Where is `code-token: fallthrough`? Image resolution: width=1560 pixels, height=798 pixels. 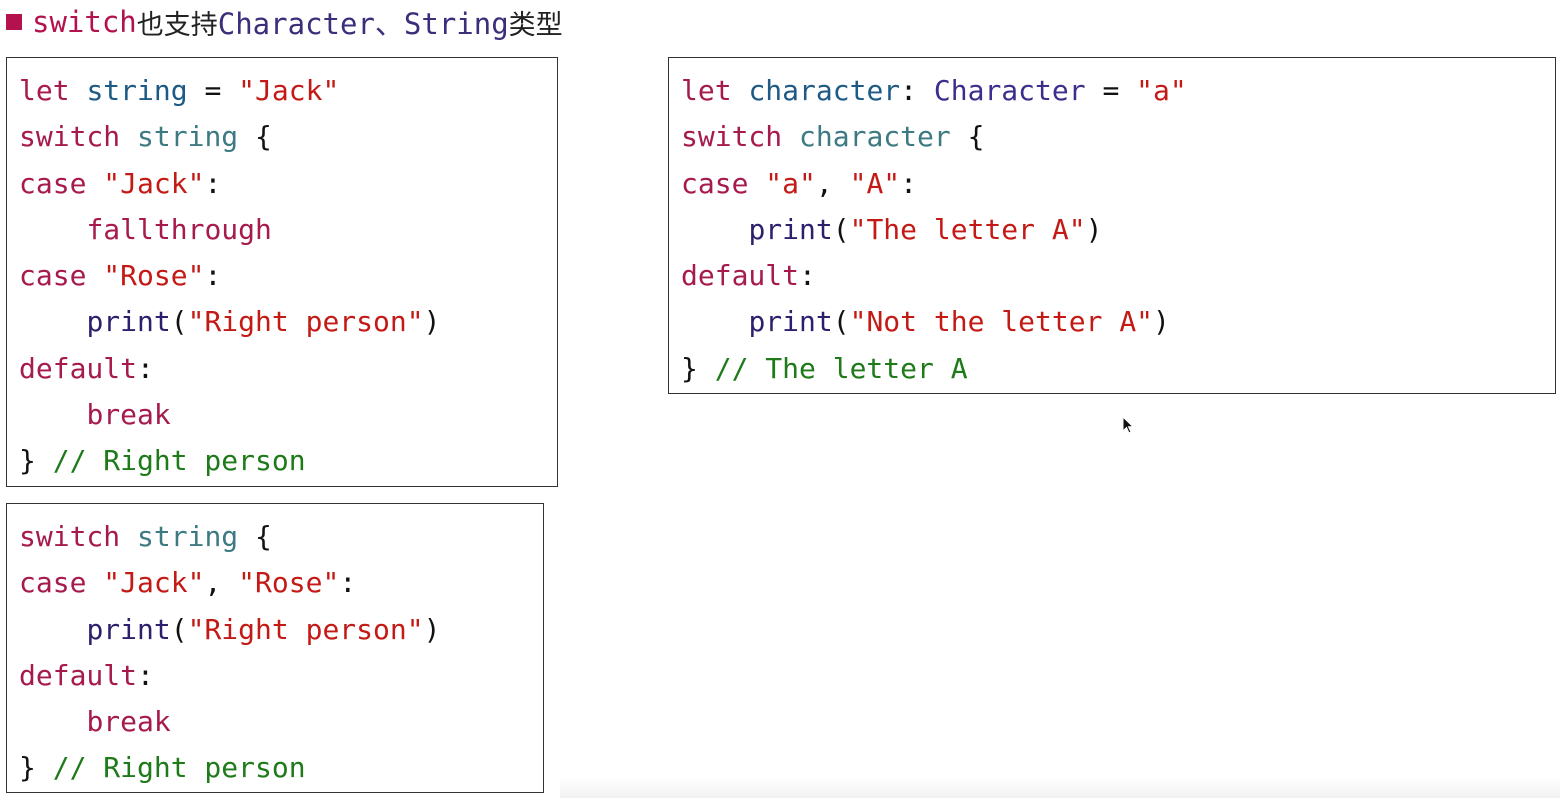 code-token: fallthrough is located at coordinates (179, 229).